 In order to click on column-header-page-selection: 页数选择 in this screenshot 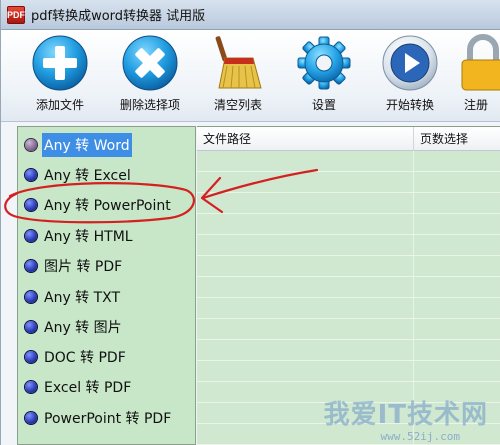, I will do `click(456, 139)`.